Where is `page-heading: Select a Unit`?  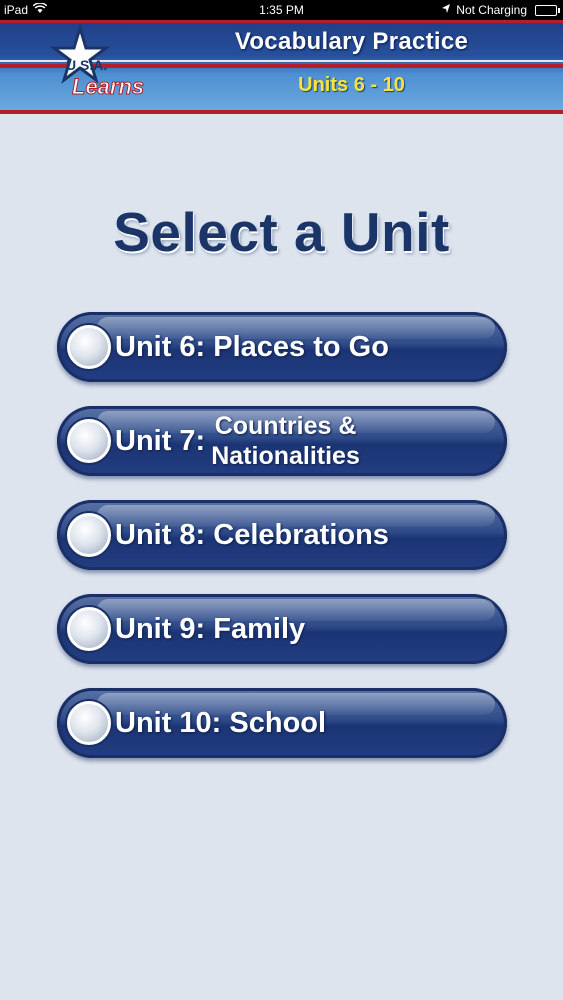 page-heading: Select a Unit is located at coordinates (281, 232).